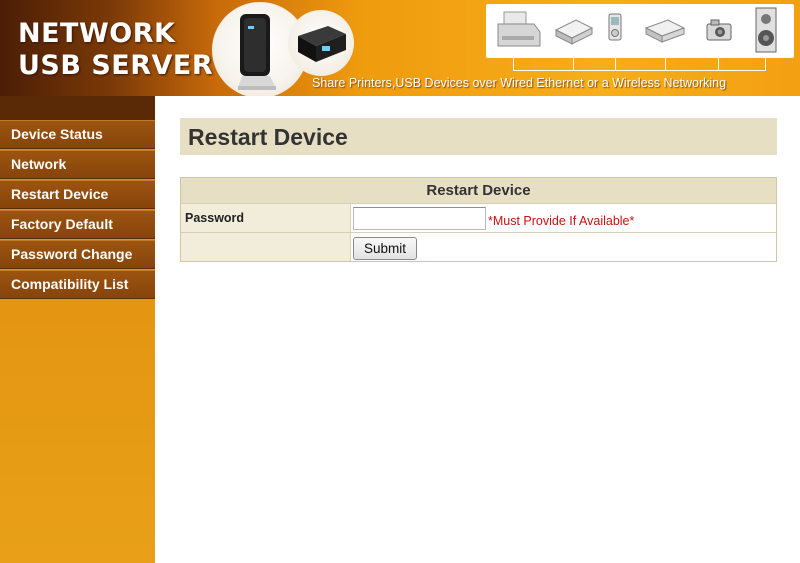  I want to click on empty-label-cell, so click(266, 247).